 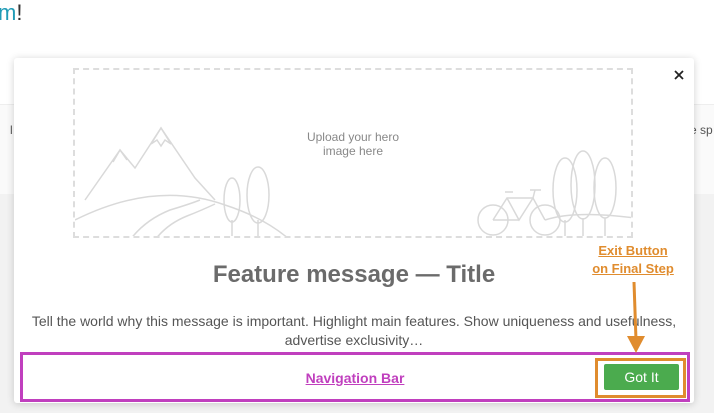 I want to click on hero-upload-prompt: Upload your hero image here, so click(x=353, y=144).